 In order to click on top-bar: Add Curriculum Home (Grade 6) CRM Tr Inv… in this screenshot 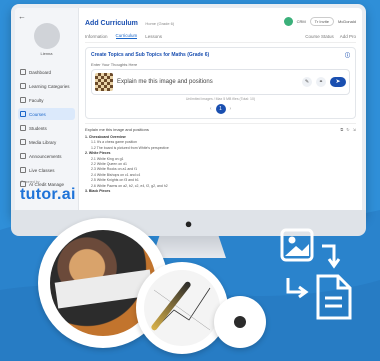, I will do `click(220, 21)`.